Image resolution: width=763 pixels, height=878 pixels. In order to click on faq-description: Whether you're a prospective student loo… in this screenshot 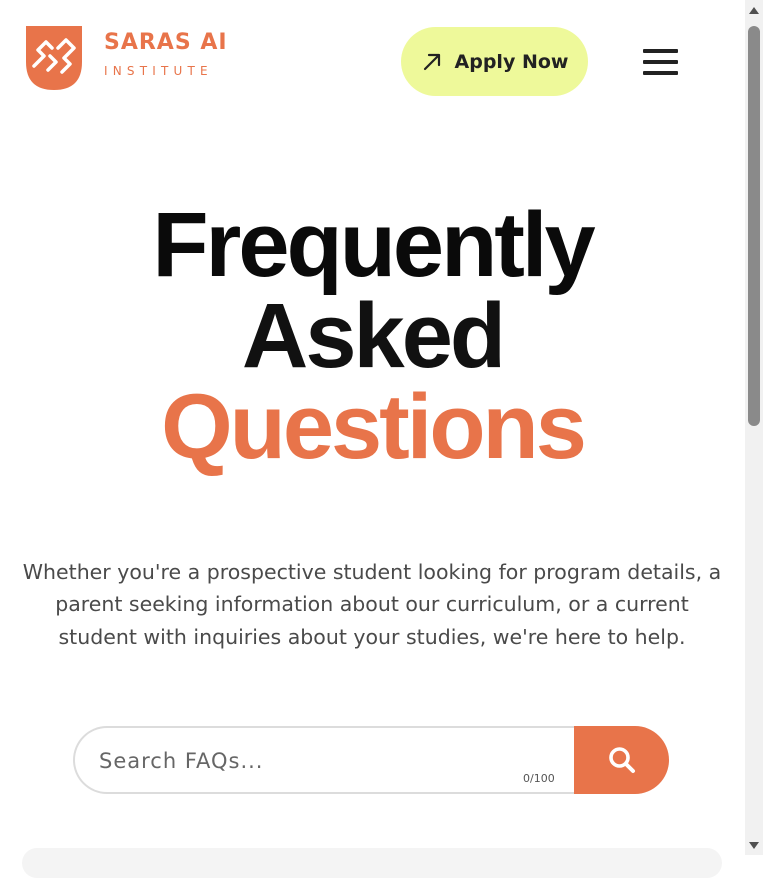, I will do `click(372, 604)`.